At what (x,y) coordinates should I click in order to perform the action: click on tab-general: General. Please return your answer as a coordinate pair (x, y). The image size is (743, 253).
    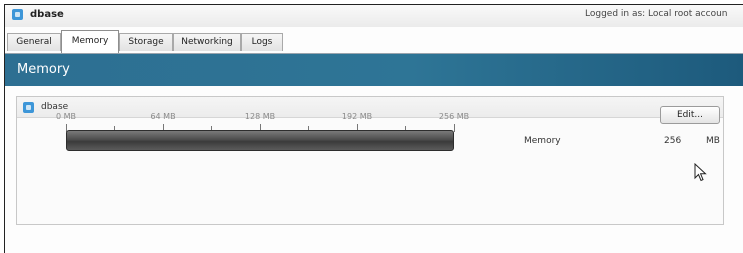
    Looking at the image, I should click on (34, 42).